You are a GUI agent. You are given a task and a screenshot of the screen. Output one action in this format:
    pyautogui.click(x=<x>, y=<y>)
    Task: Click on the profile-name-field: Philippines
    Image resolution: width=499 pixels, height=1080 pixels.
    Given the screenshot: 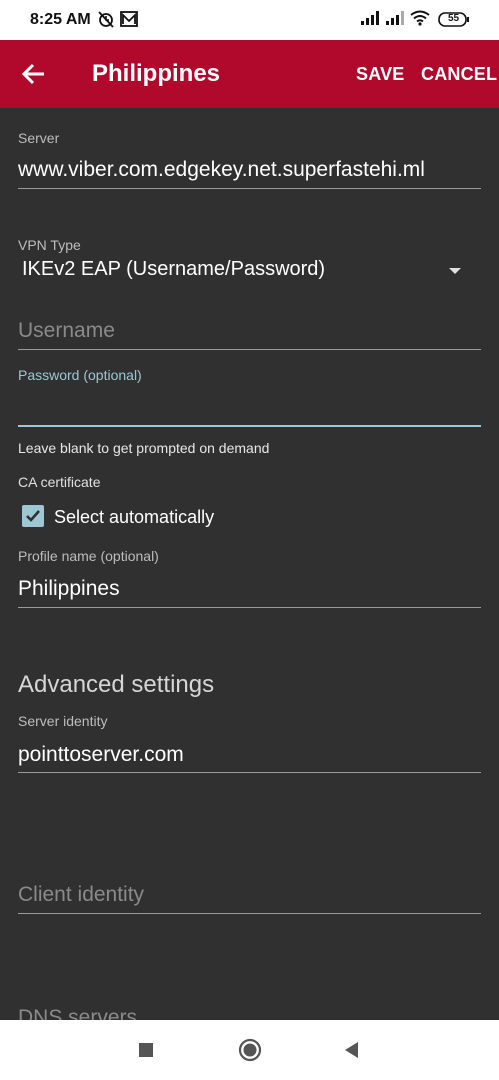 What is the action you would take?
    pyautogui.click(x=69, y=589)
    